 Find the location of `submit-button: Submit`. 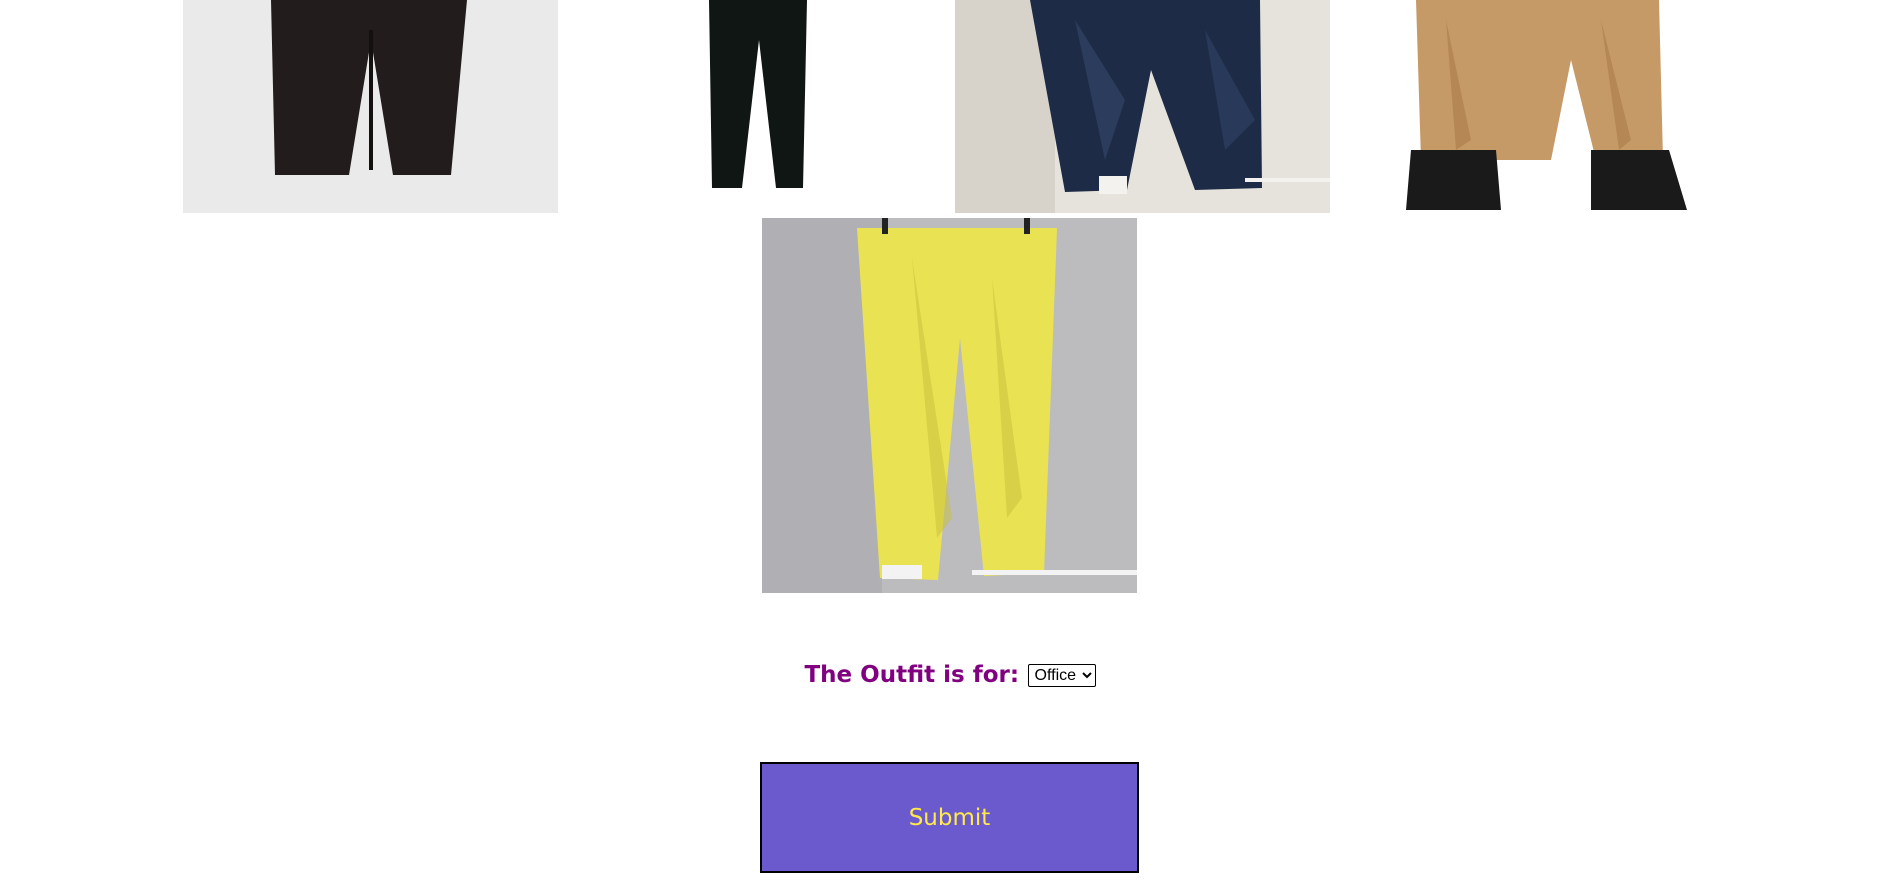

submit-button: Submit is located at coordinates (949, 817).